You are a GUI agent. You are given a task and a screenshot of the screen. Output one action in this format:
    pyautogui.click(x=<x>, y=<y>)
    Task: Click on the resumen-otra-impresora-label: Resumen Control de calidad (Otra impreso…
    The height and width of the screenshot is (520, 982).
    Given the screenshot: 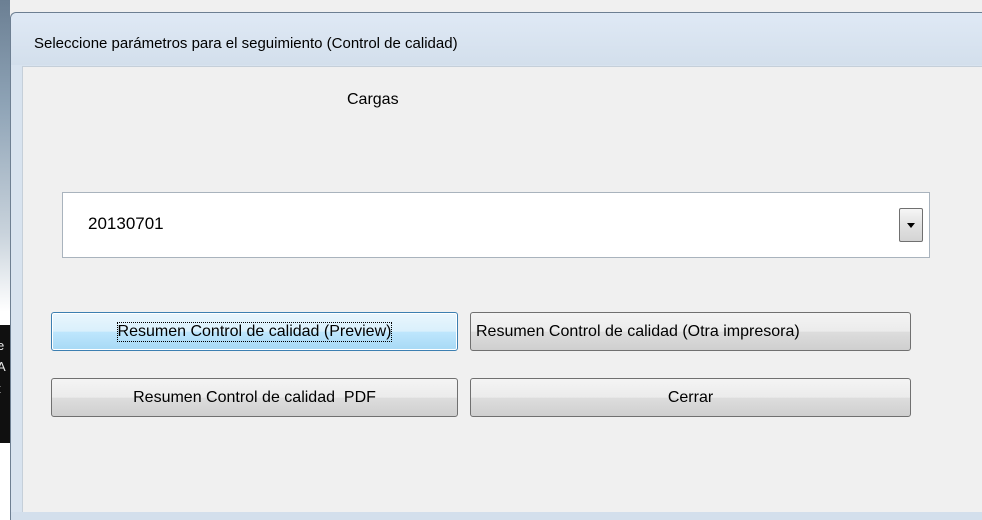 What is the action you would take?
    pyautogui.click(x=638, y=331)
    